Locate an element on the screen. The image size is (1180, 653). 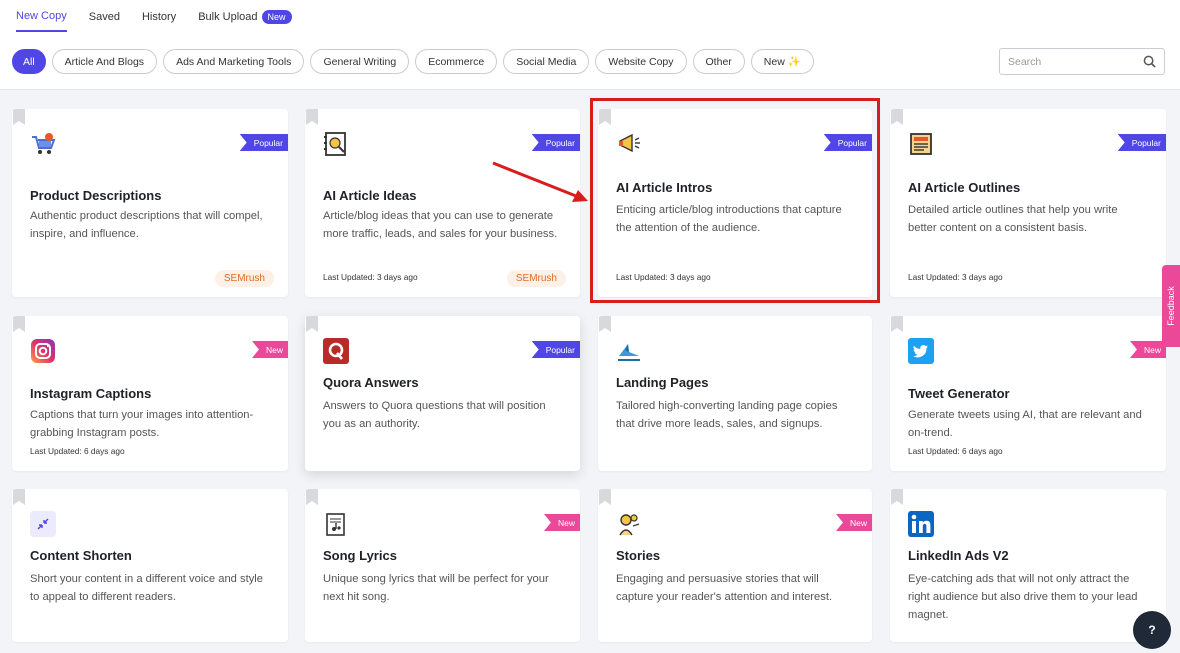
filter-website-copy: Website Copy is located at coordinates (641, 61).